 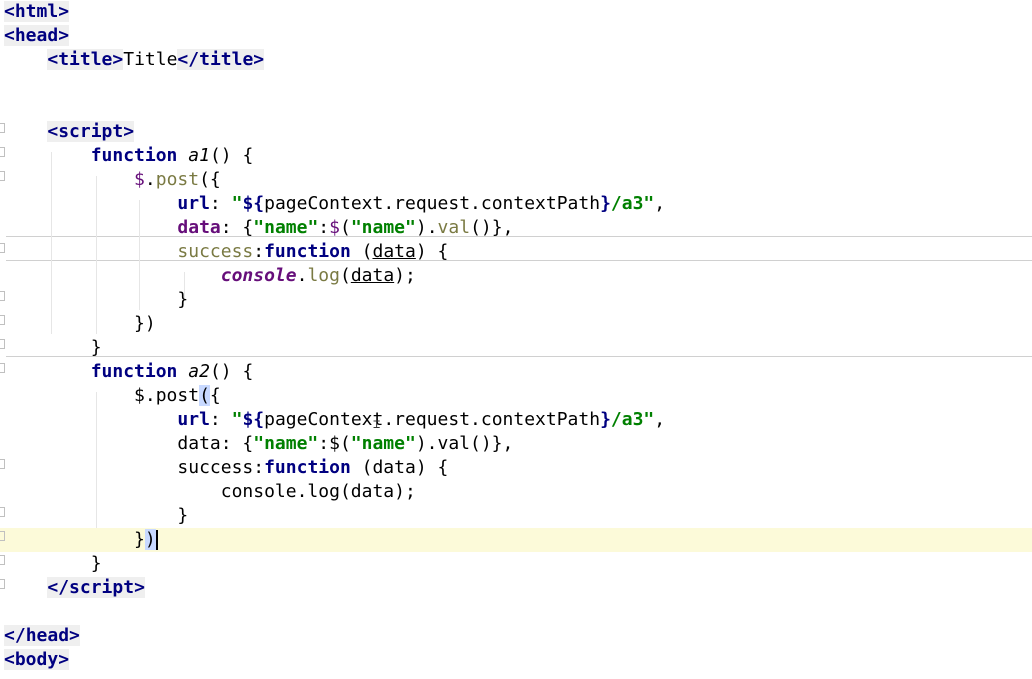 What do you see at coordinates (36, 11) in the screenshot?
I see `code-token: html` at bounding box center [36, 11].